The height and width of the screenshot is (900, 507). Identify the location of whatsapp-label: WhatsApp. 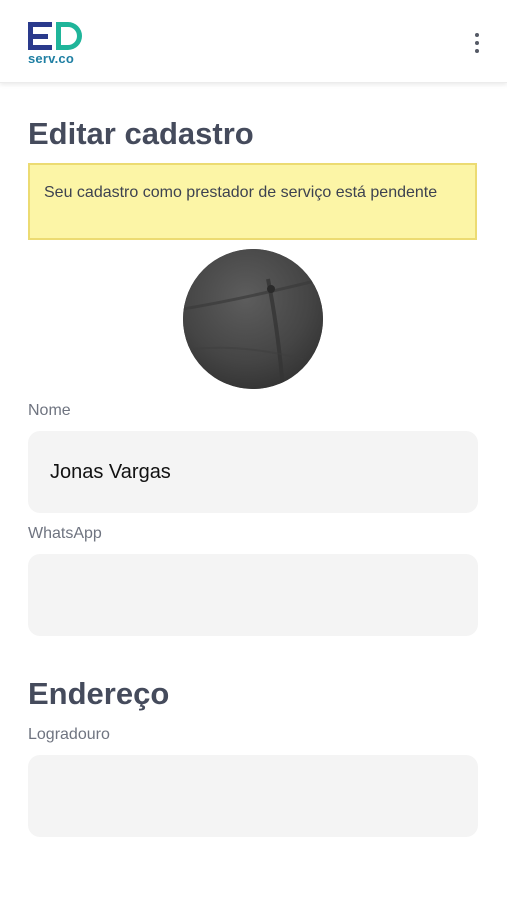
(65, 533).